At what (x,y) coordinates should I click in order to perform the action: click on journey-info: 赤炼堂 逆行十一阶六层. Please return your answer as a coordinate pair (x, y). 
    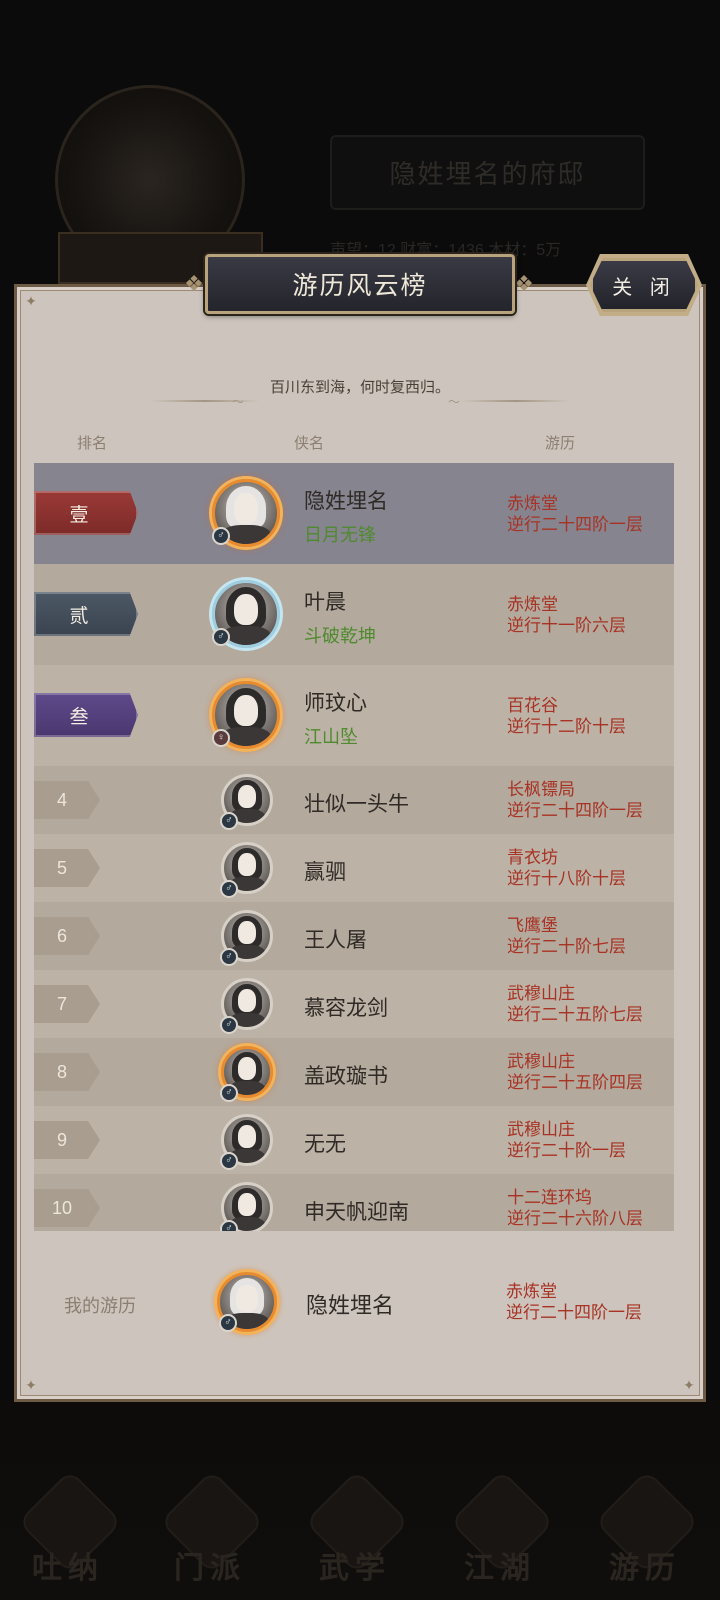
    Looking at the image, I should click on (566, 615).